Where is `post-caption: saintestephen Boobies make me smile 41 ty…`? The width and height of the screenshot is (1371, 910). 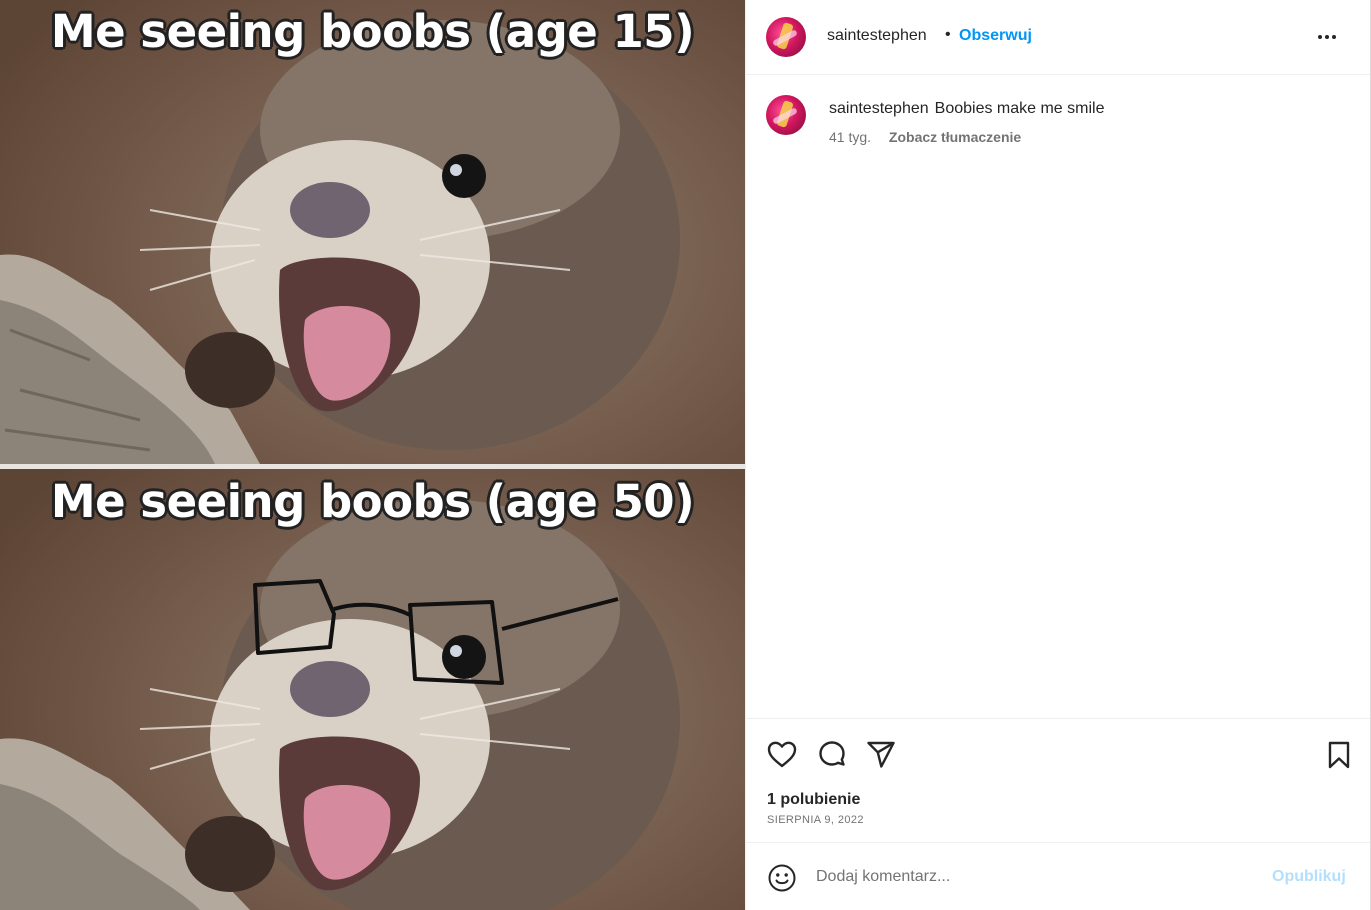
post-caption: saintestephen Boobies make me smile 41 ty… is located at coordinates (1058, 116).